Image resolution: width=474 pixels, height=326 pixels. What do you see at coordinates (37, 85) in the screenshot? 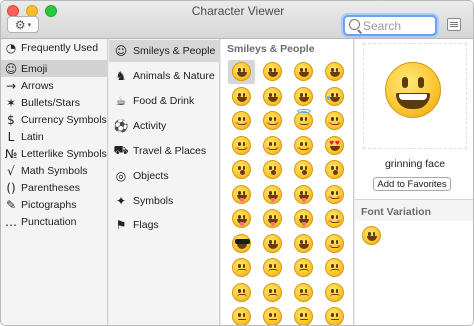
I see `sidebar-item-label: Arrows` at bounding box center [37, 85].